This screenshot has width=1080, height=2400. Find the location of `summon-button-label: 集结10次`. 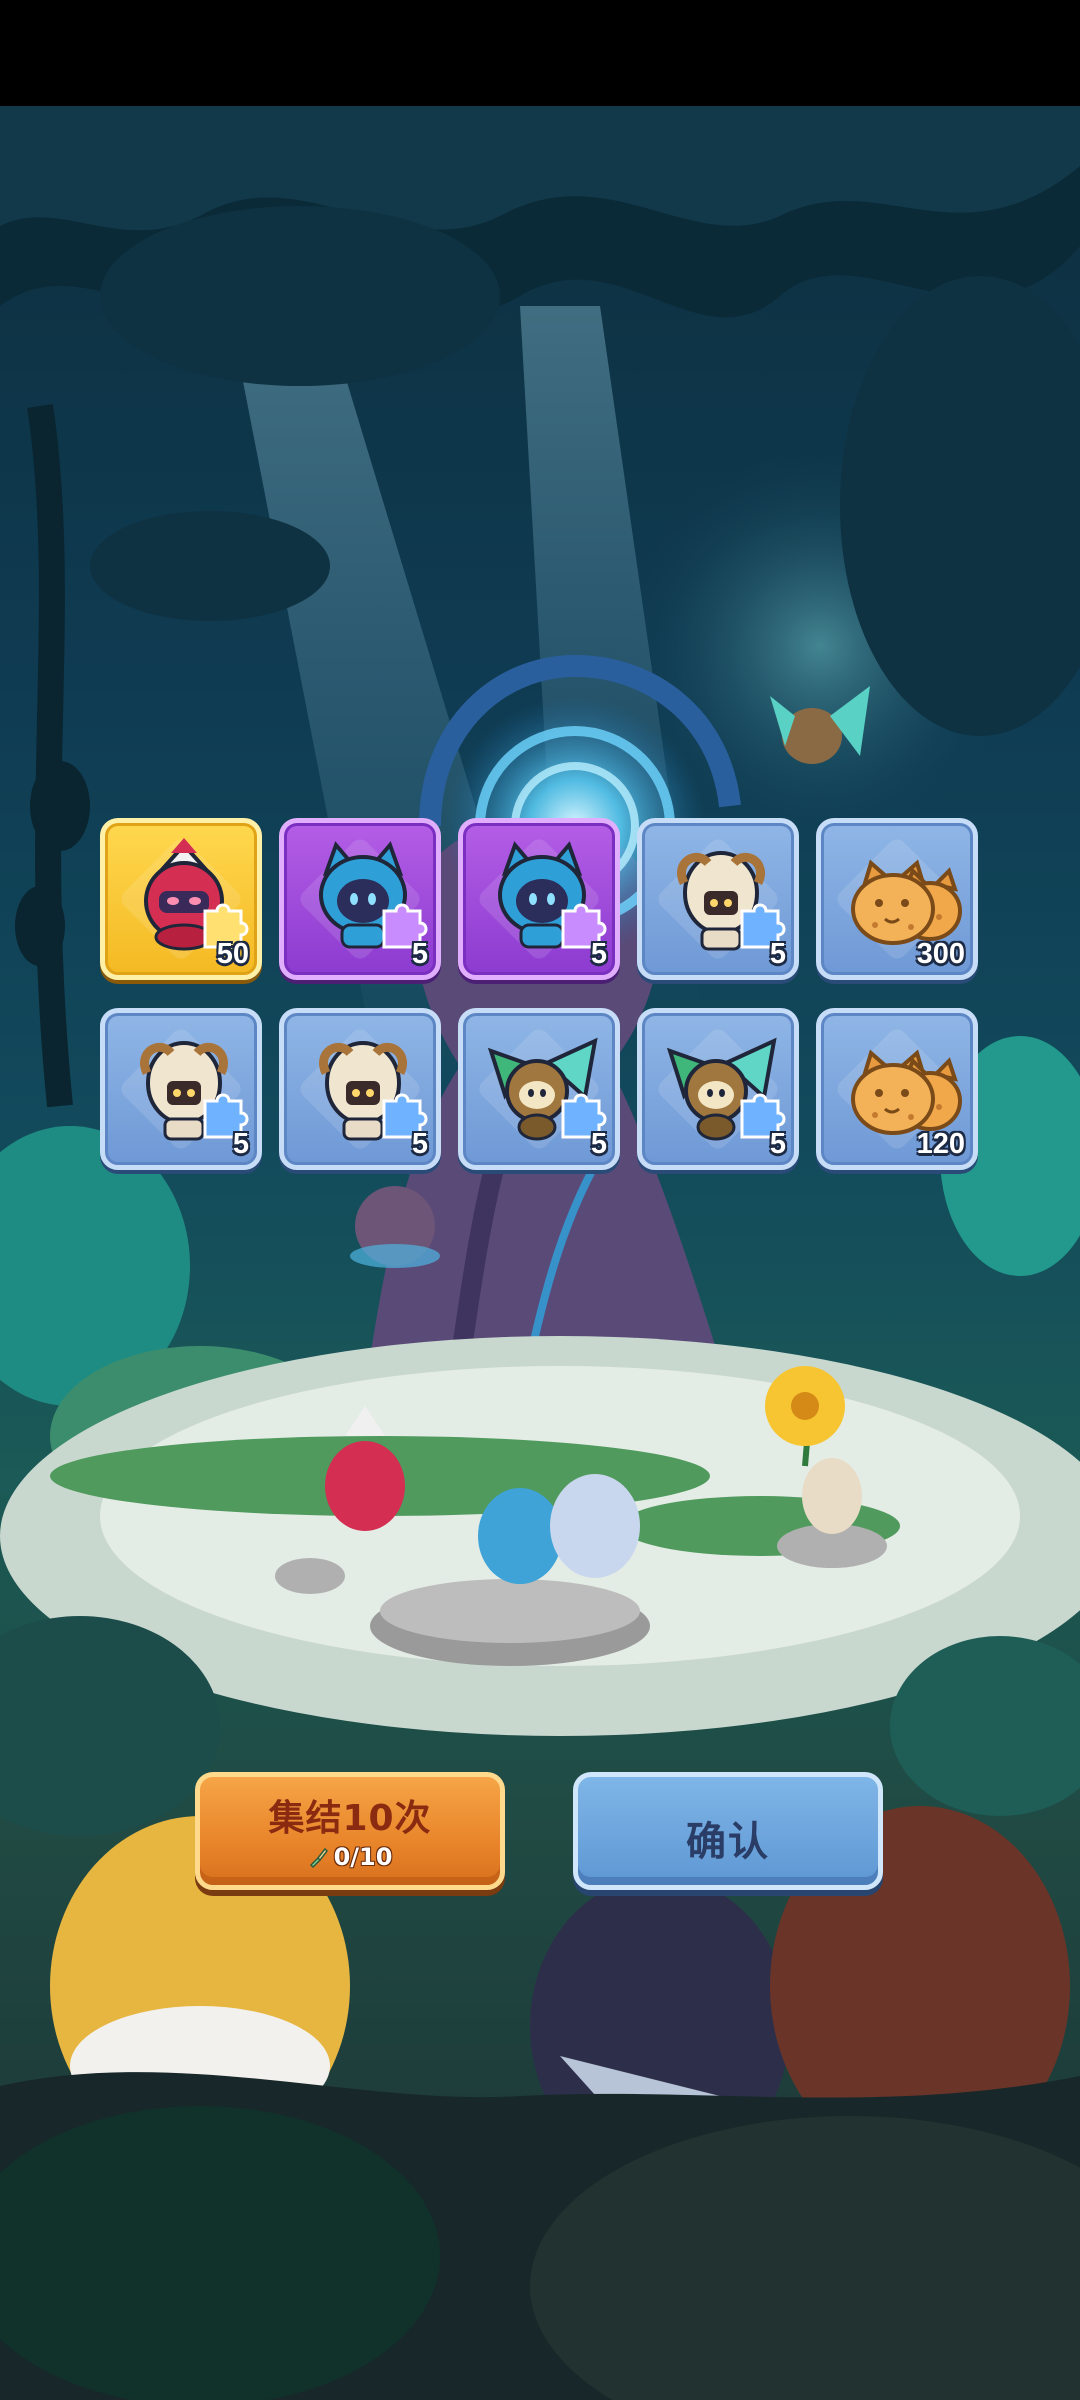

summon-button-label: 集结10次 is located at coordinates (350, 1818).